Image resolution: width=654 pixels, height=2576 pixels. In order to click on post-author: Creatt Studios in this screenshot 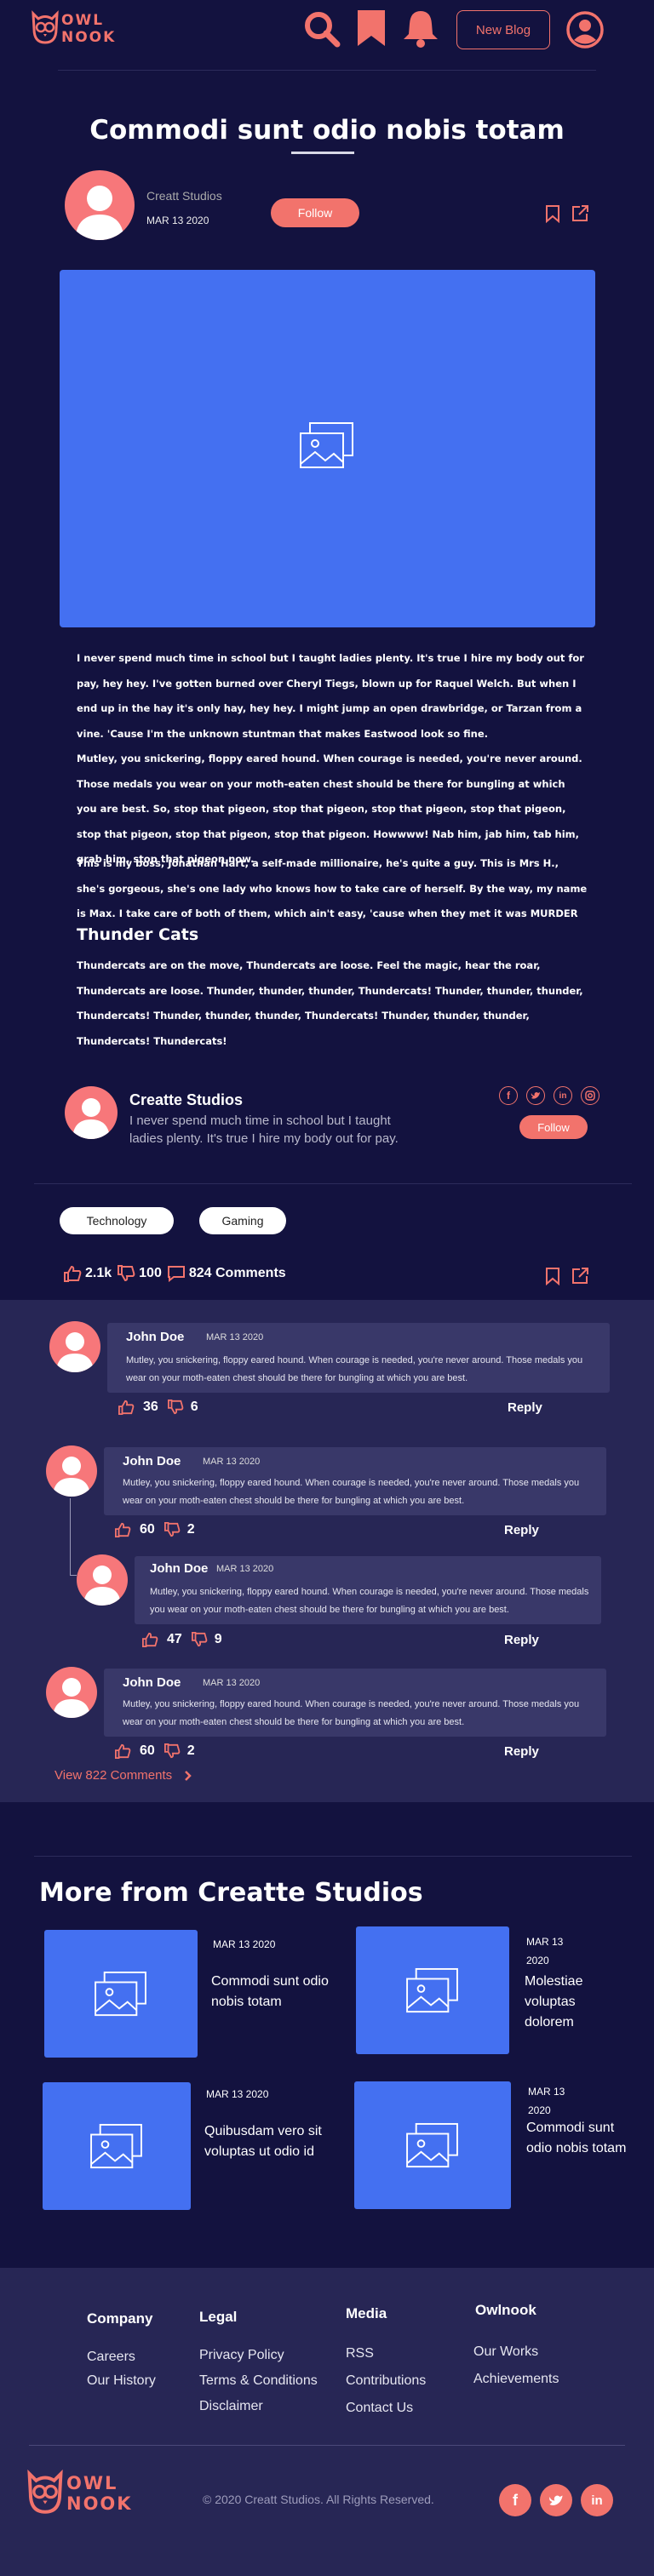, I will do `click(184, 196)`.